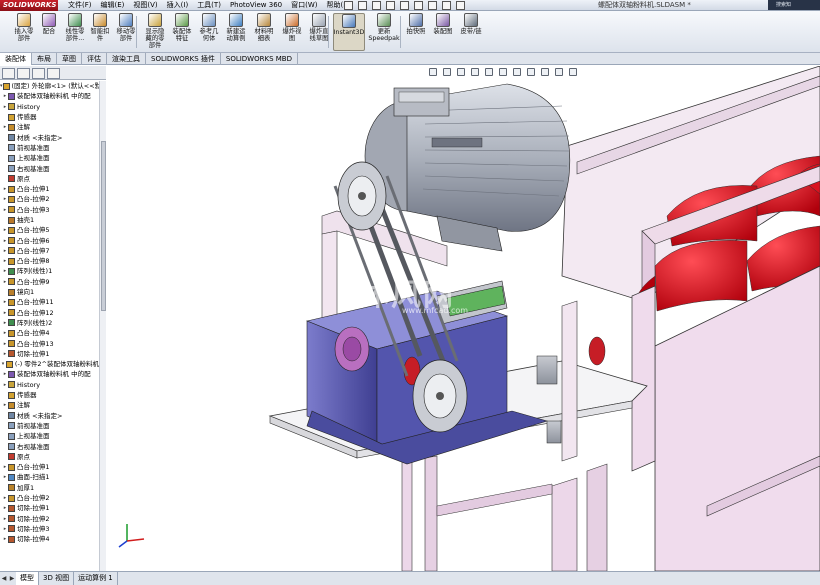 This screenshot has width=820, height=585. Describe the element at coordinates (259, 59) in the screenshot. I see `tab-6: SOLIDWORKS MBD` at that location.